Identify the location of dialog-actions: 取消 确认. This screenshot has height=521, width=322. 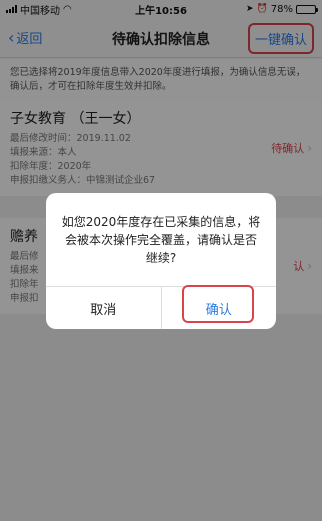
(161, 307).